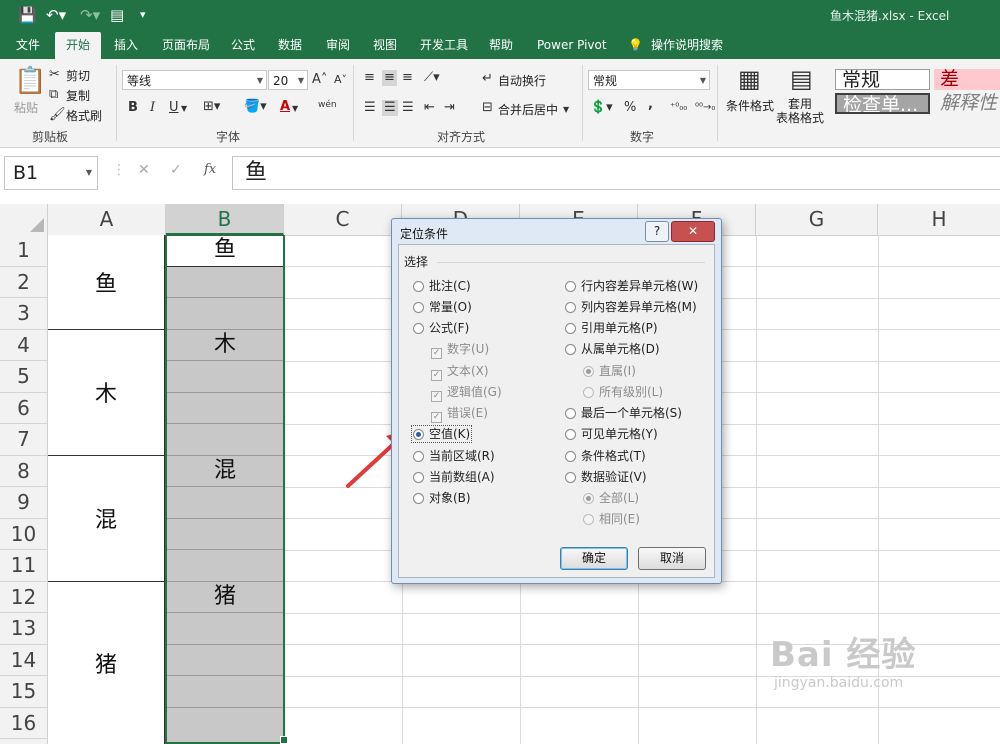  Describe the element at coordinates (225, 345) in the screenshot. I see `cell-b4: 木` at that location.